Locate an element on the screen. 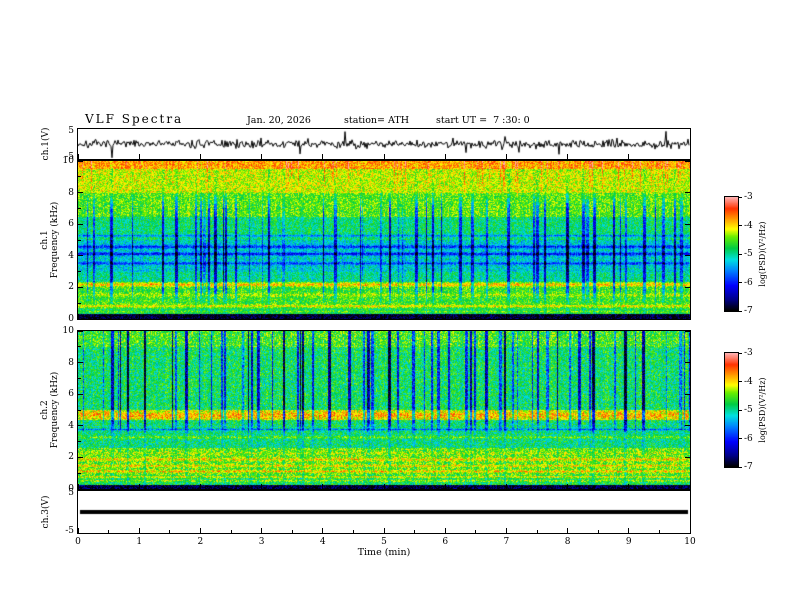 Image resolution: width=792 pixels, height=612 pixels. x-tick-label: 2 is located at coordinates (200, 542).